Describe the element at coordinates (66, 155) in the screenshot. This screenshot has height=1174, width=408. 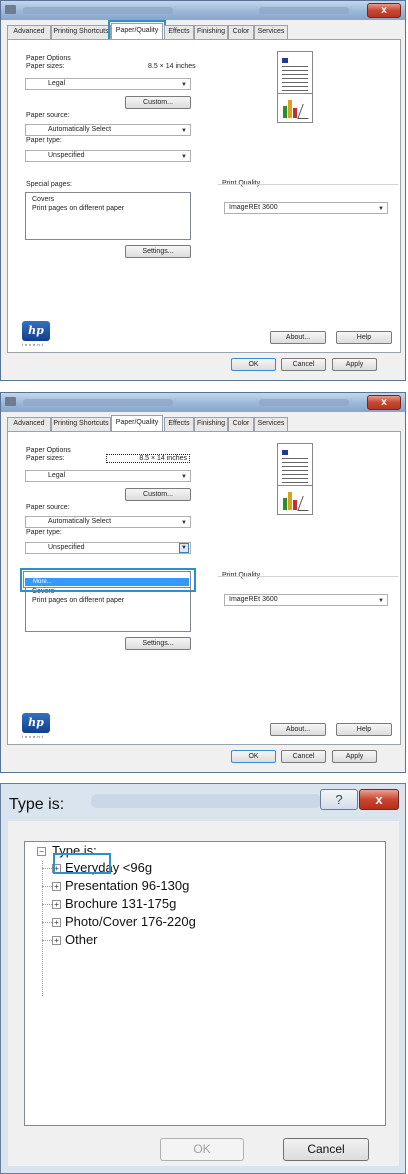
I see `paper-type-value: Unspecified` at that location.